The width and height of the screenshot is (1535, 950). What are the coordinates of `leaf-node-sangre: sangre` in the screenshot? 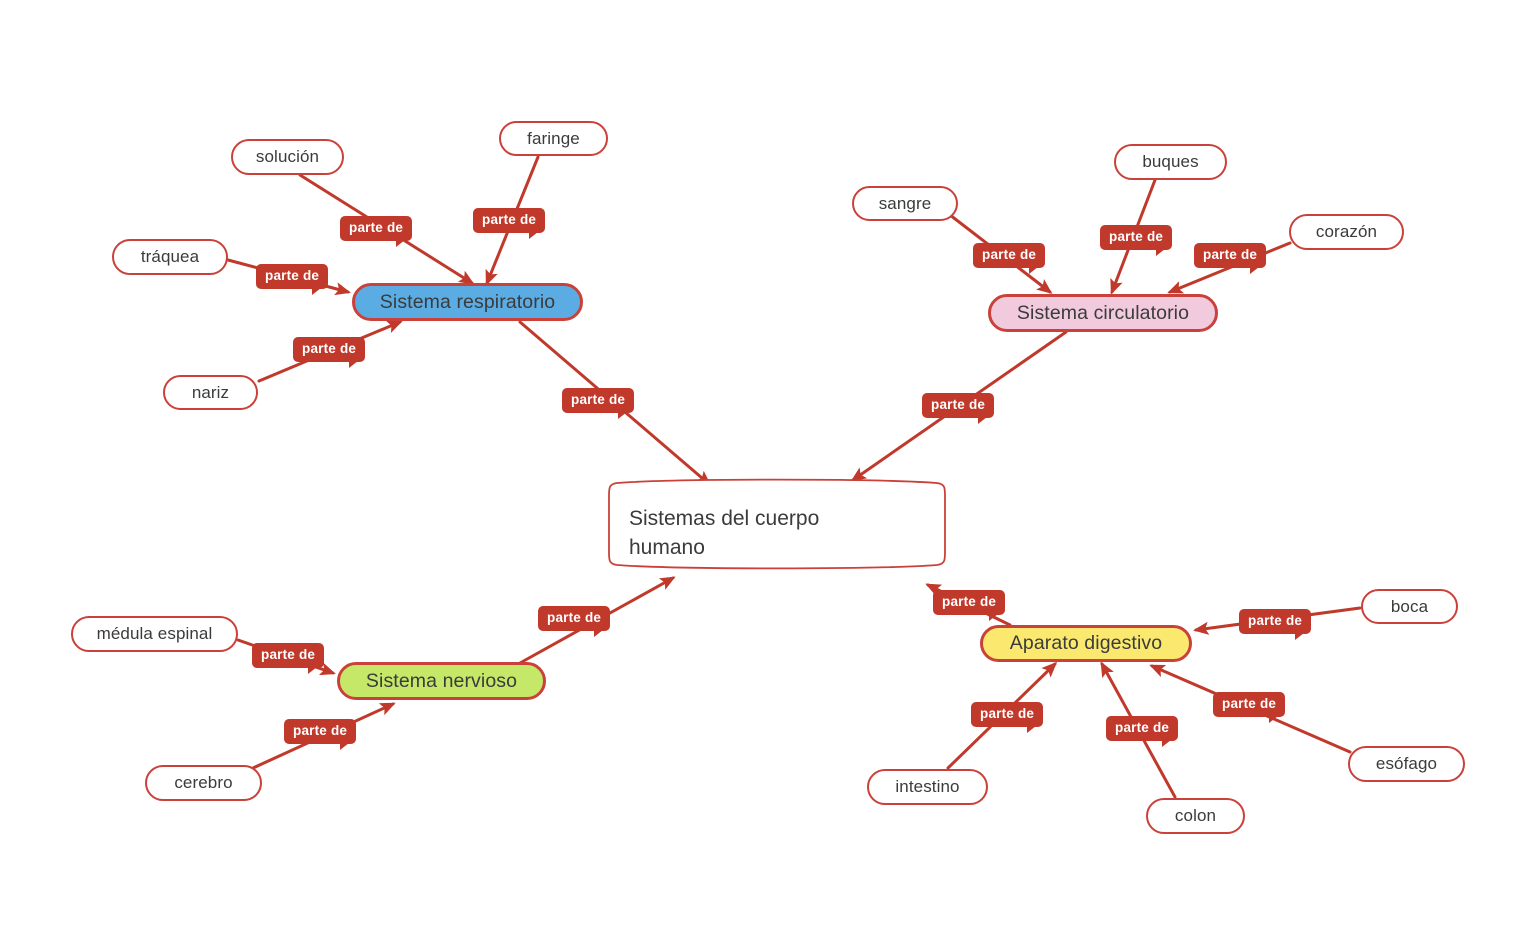 It's located at (905, 203).